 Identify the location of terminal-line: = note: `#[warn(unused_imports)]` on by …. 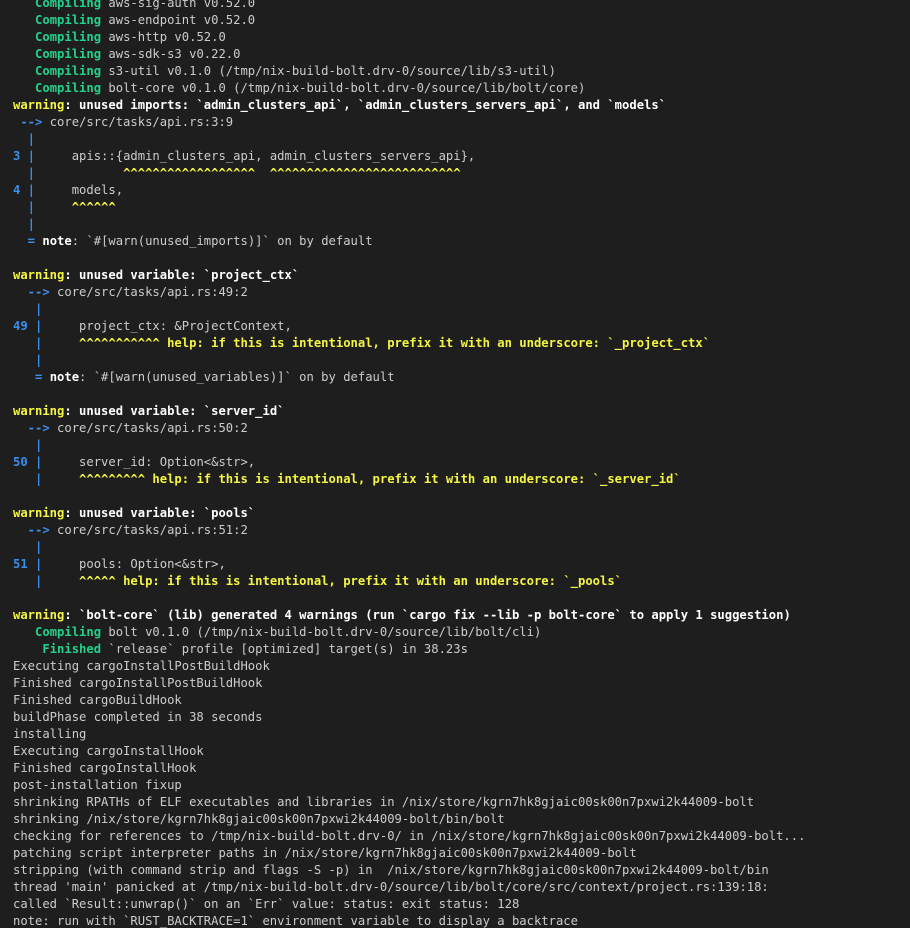
(461, 241).